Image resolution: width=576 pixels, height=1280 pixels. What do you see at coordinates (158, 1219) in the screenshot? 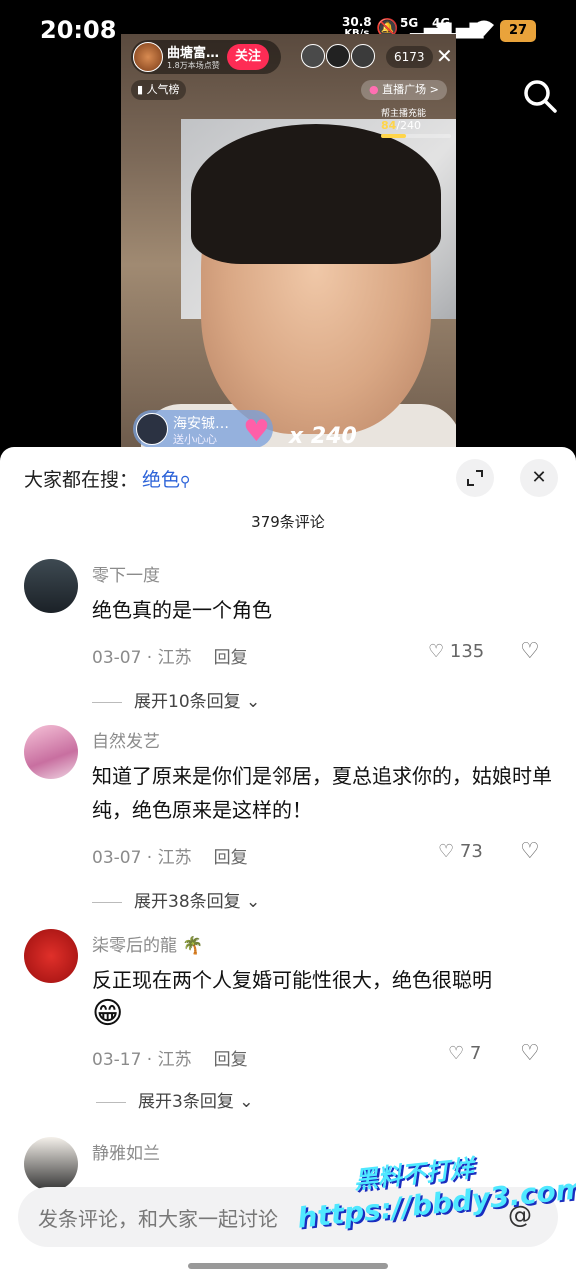
I see `comment-input-placeholder: 发条评论，和大家一起讨论` at bounding box center [158, 1219].